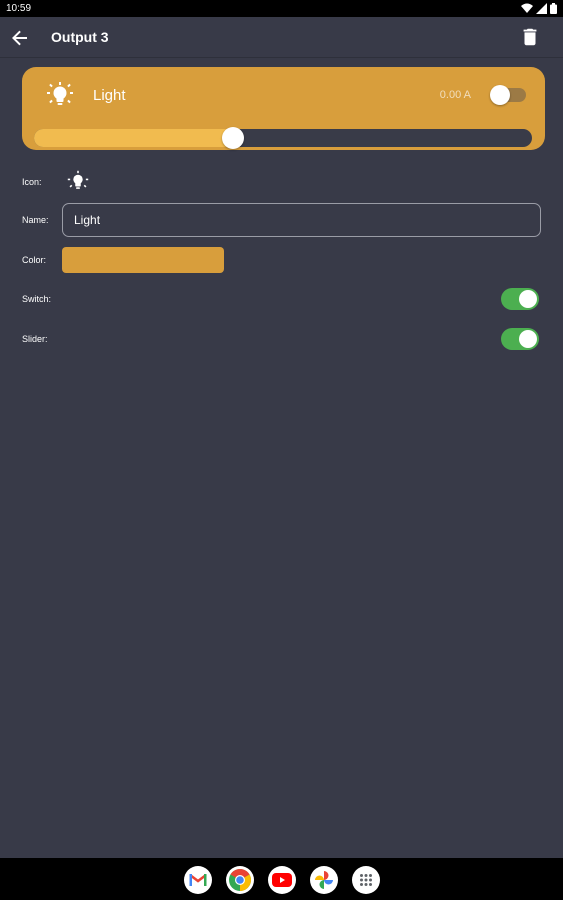 The height and width of the screenshot is (900, 563). I want to click on name-field, so click(301, 220).